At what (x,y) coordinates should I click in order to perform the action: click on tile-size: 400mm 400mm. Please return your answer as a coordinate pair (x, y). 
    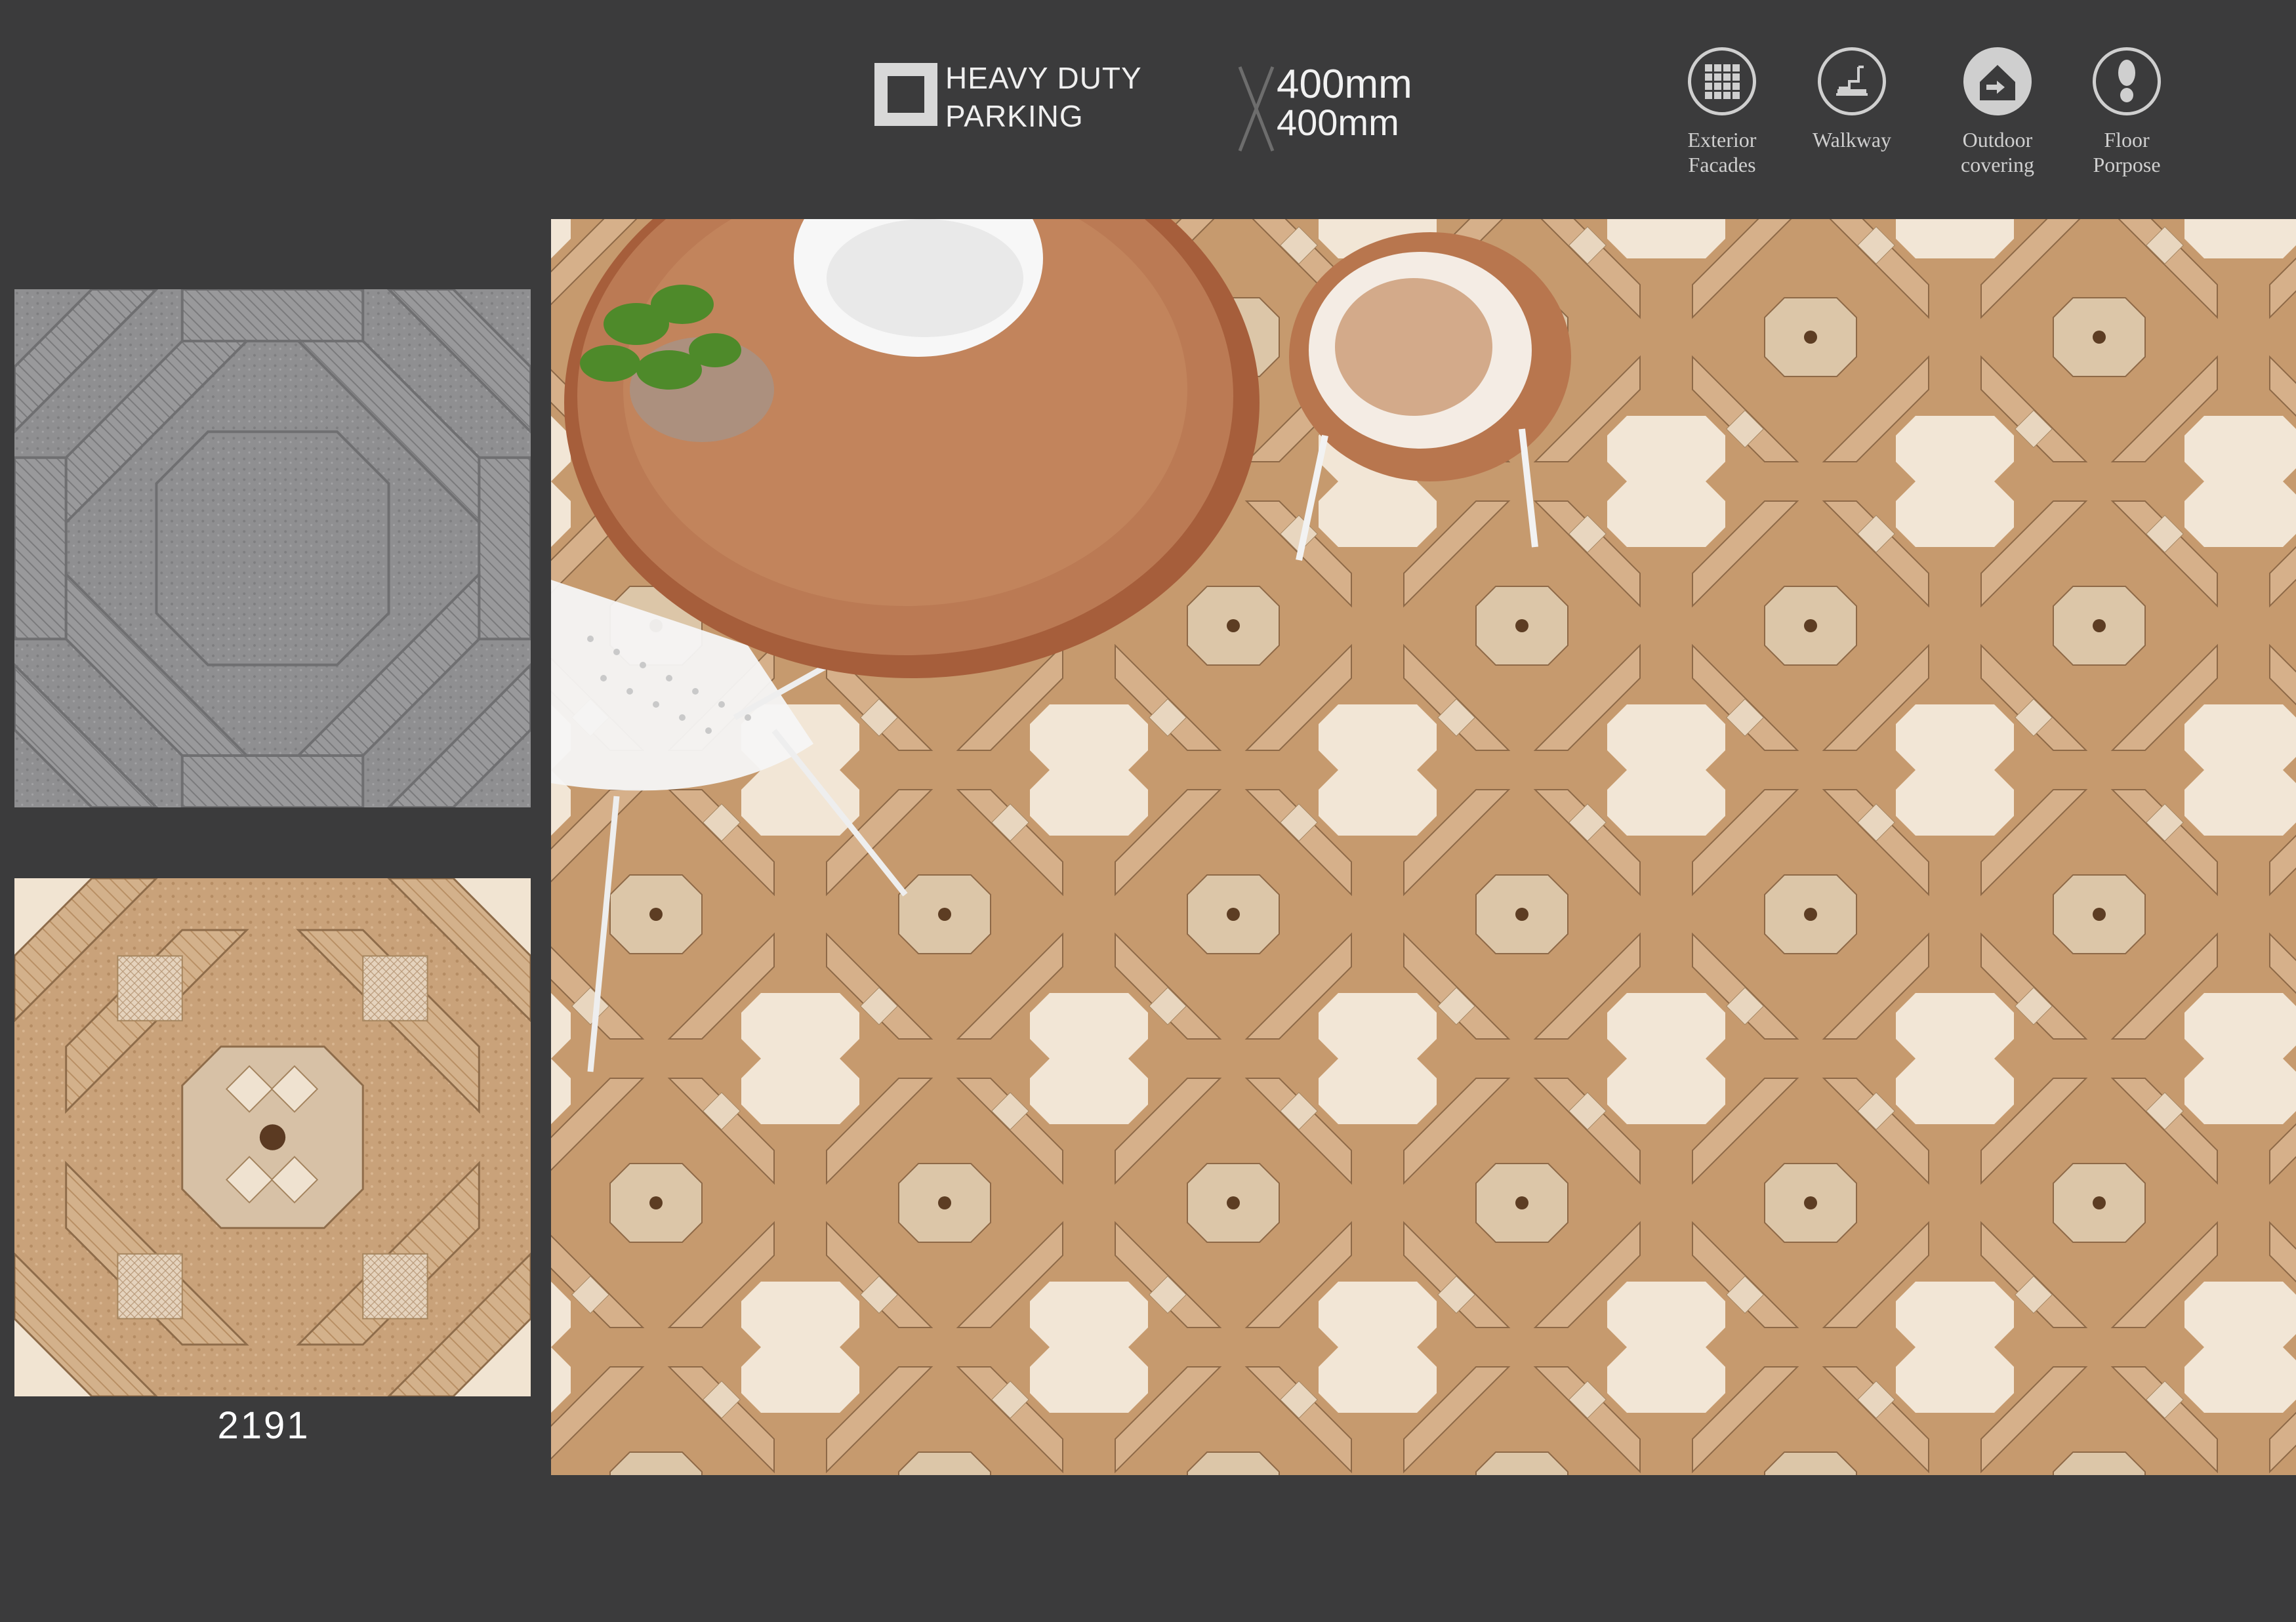
    Looking at the image, I should click on (1351, 105).